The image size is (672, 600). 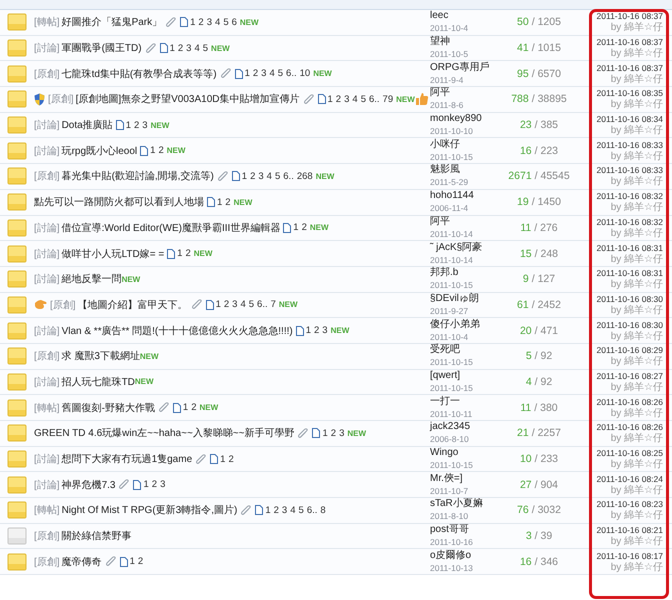 I want to click on last-post-time: 2011-10-16 08:21, so click(x=629, y=530).